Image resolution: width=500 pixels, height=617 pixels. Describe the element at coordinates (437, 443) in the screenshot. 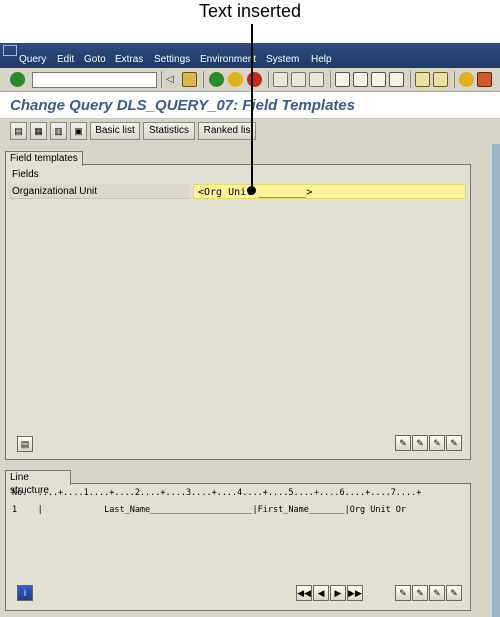

I see `delete-icon: ✎` at that location.